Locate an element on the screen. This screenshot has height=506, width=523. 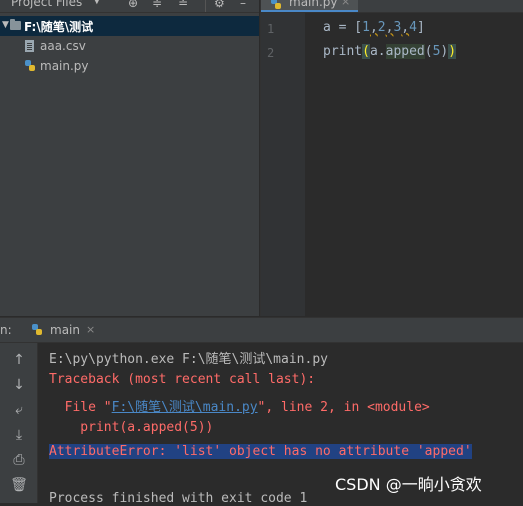
toolbar-divider is located at coordinates (205, 6).